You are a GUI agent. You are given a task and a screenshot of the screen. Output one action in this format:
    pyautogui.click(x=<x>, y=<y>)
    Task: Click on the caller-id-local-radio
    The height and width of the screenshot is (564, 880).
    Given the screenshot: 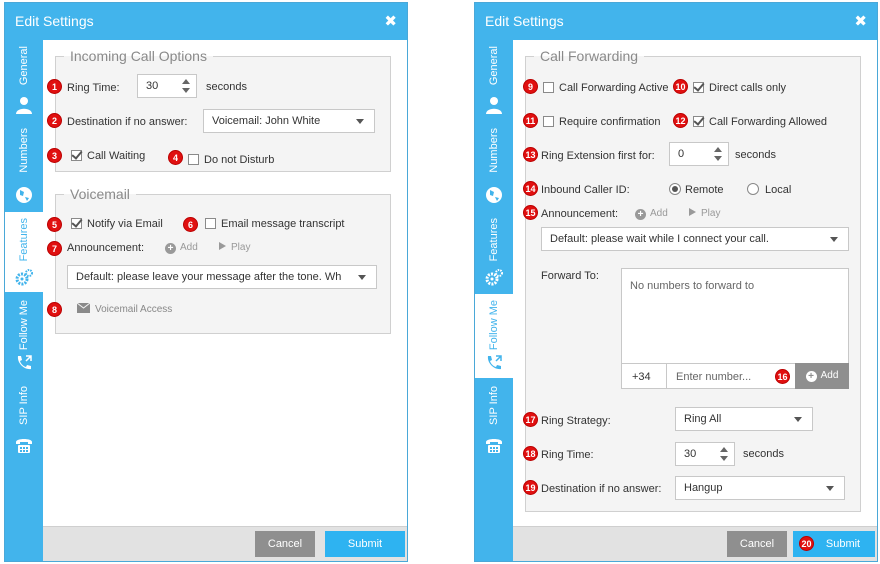 What is the action you would take?
    pyautogui.click(x=753, y=189)
    